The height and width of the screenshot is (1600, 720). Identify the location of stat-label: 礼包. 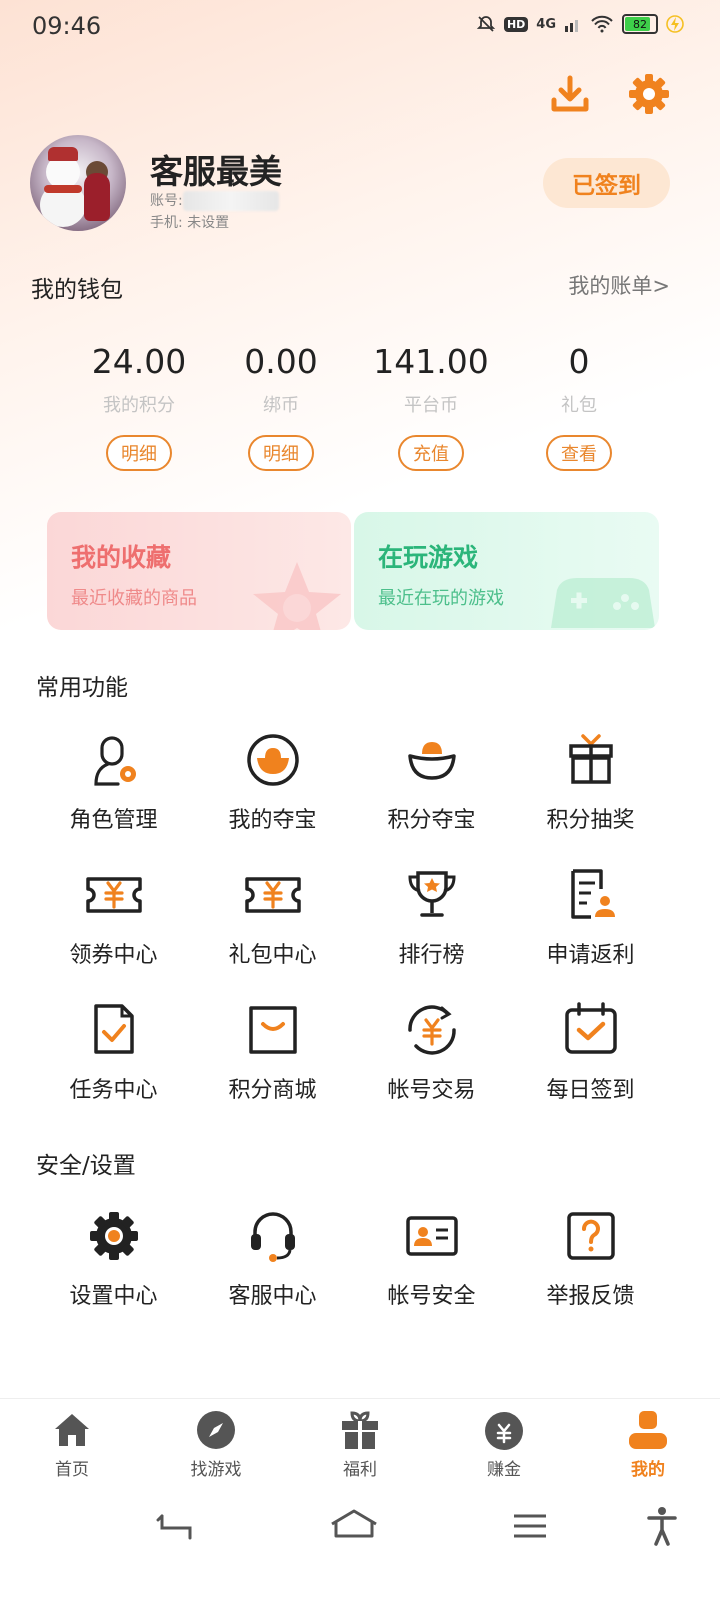
(579, 405).